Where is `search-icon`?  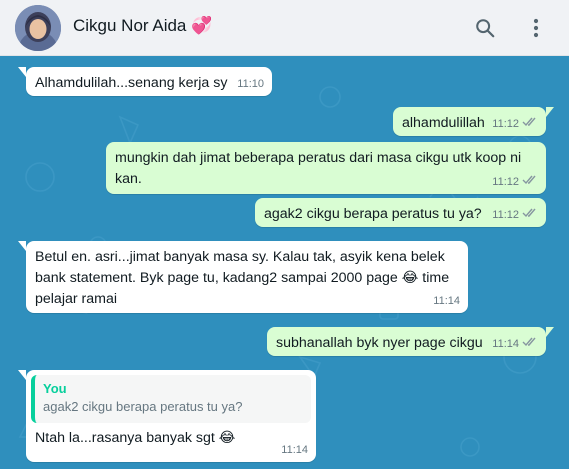 search-icon is located at coordinates (485, 28).